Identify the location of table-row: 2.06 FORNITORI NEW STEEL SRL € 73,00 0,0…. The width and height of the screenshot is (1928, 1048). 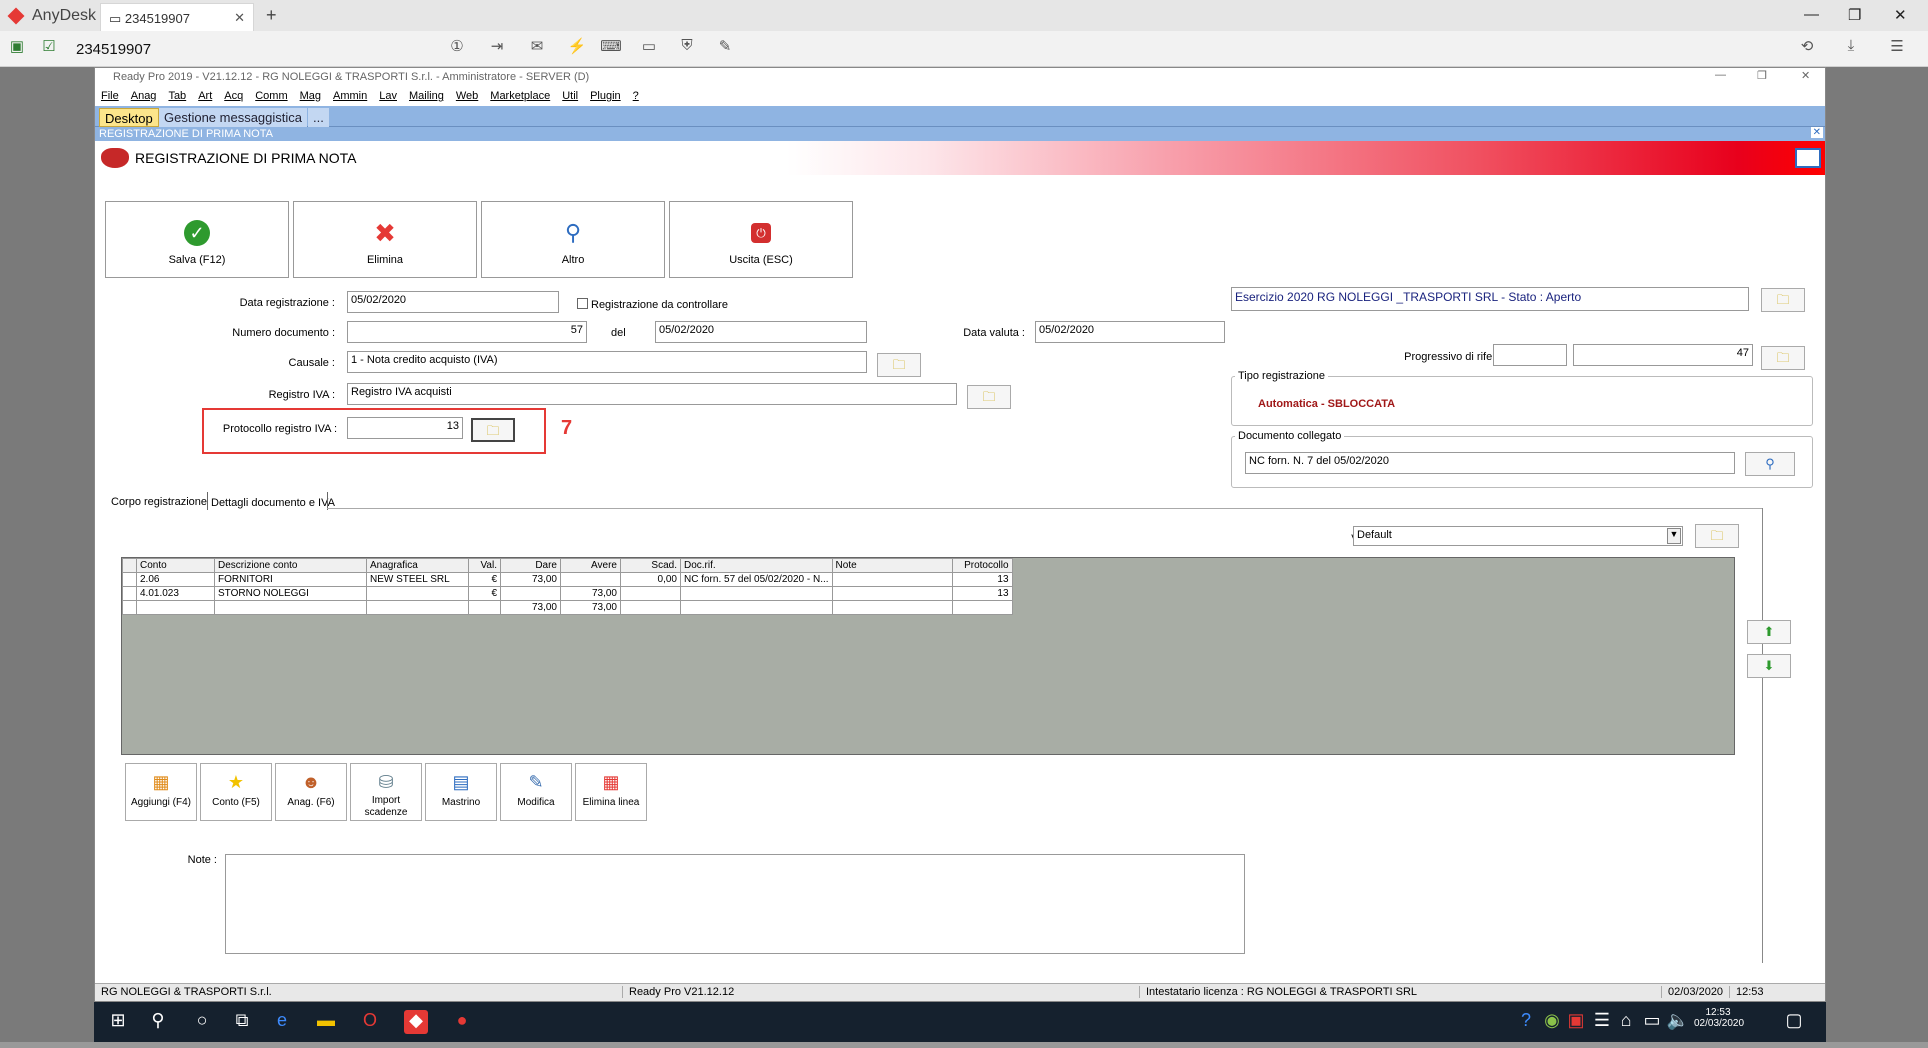
(567, 579).